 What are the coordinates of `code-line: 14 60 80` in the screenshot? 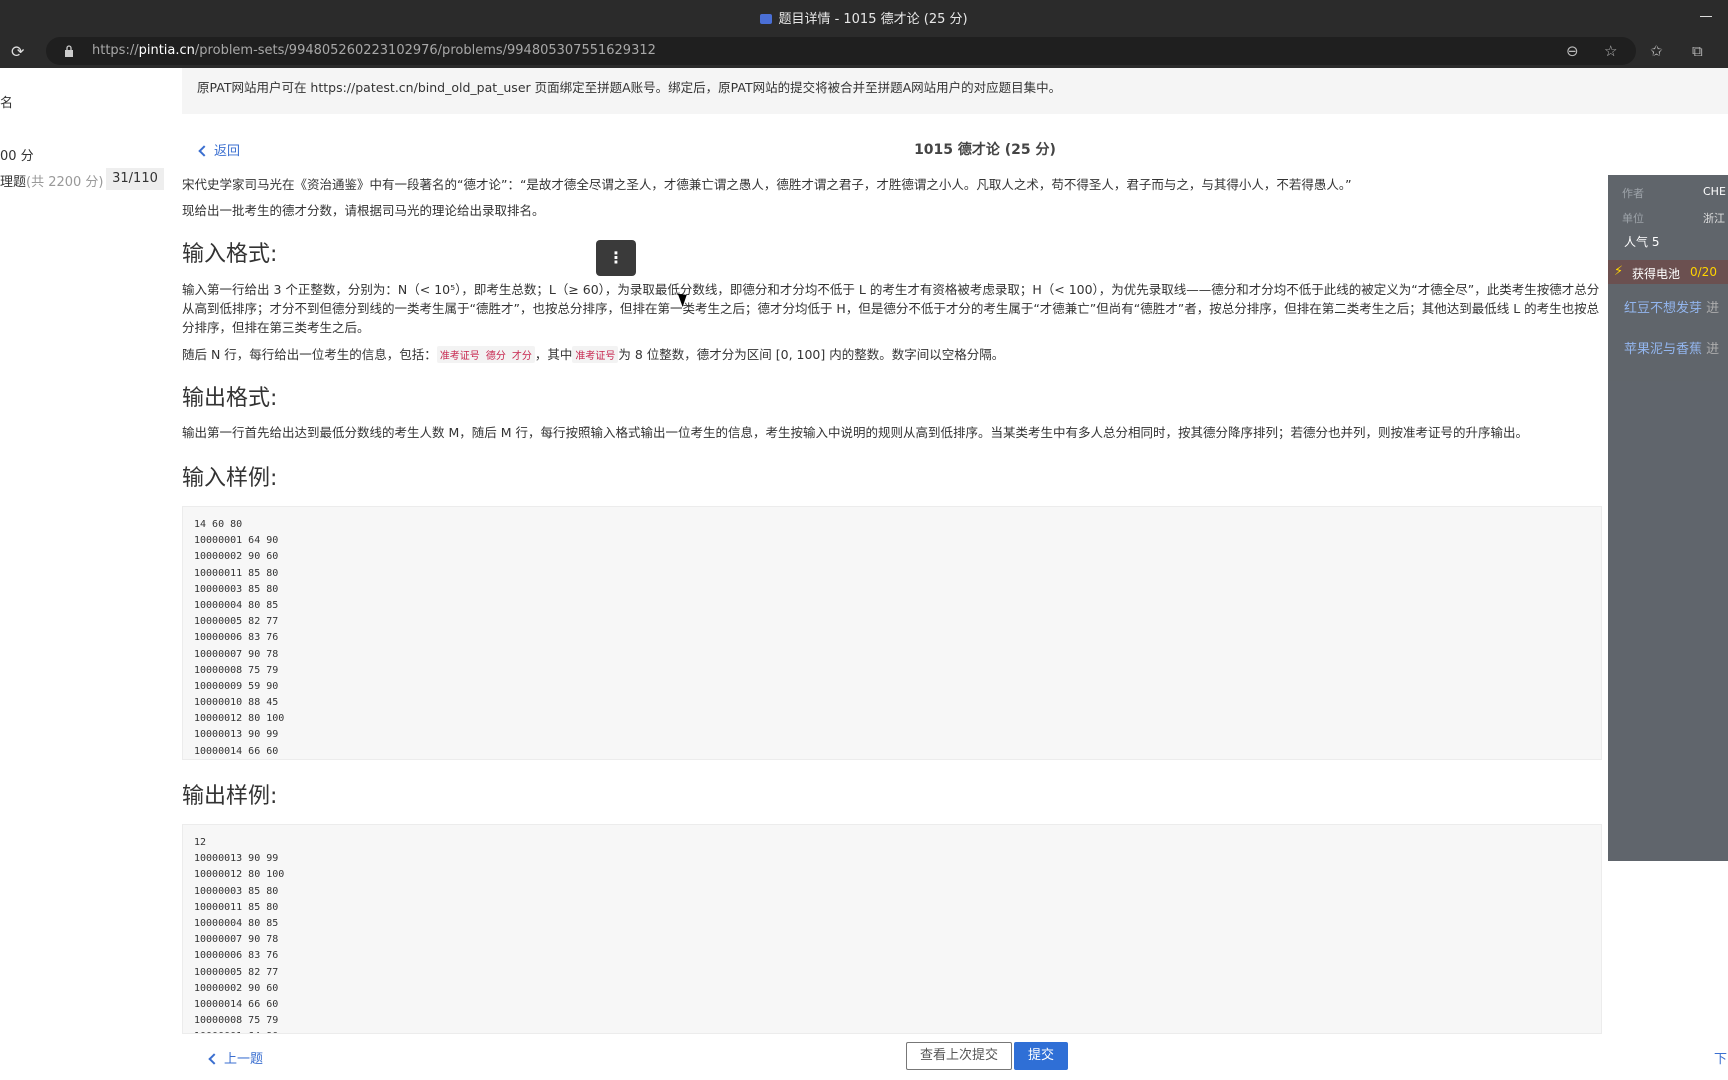 It's located at (218, 524).